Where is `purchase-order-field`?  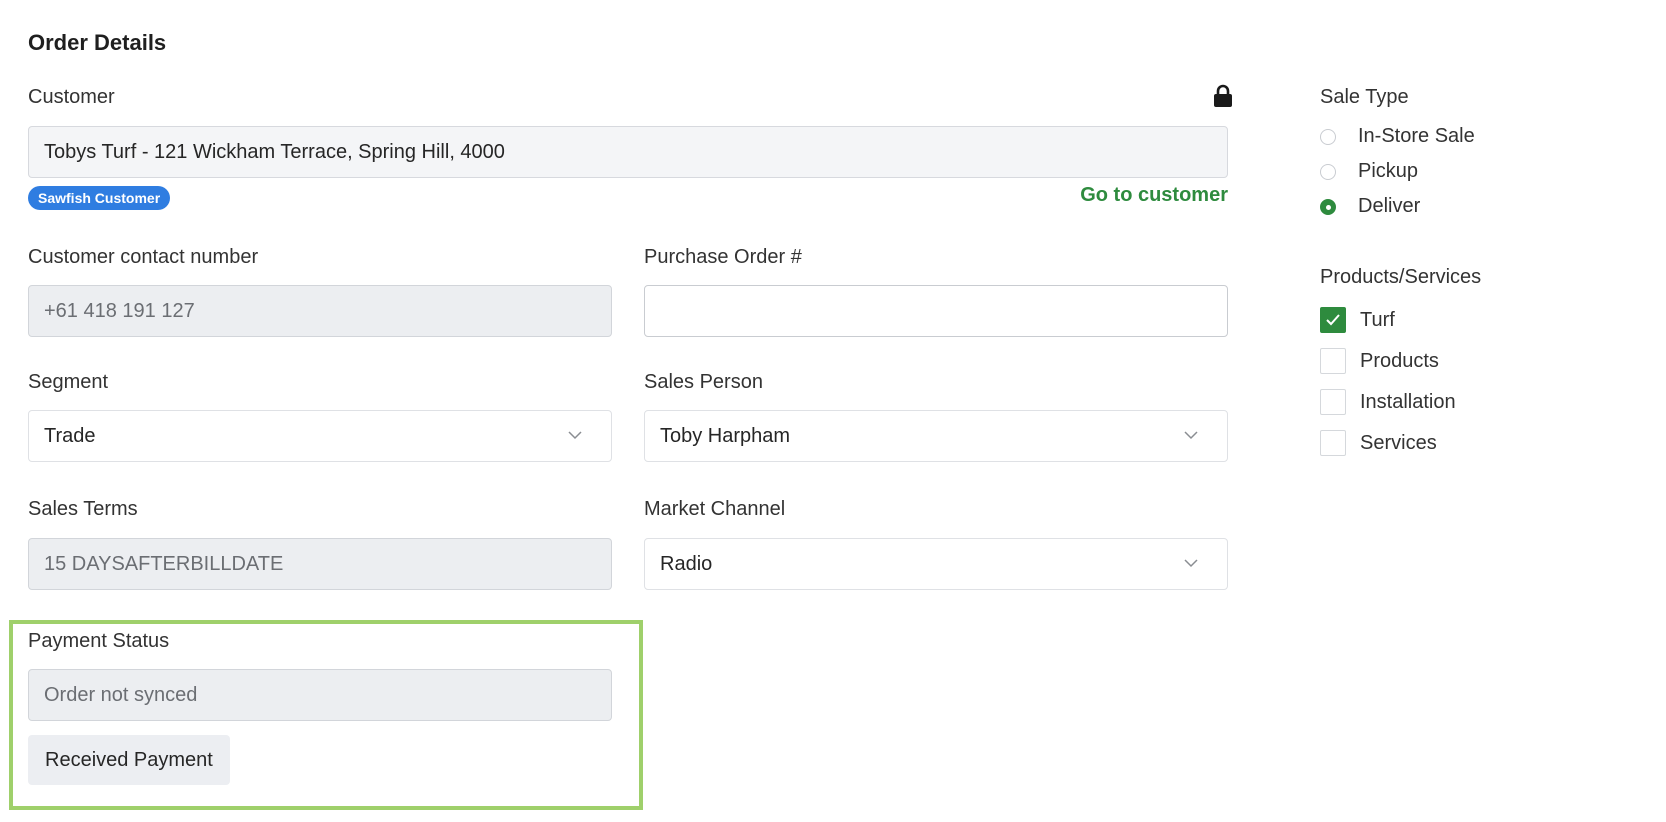
purchase-order-field is located at coordinates (936, 311).